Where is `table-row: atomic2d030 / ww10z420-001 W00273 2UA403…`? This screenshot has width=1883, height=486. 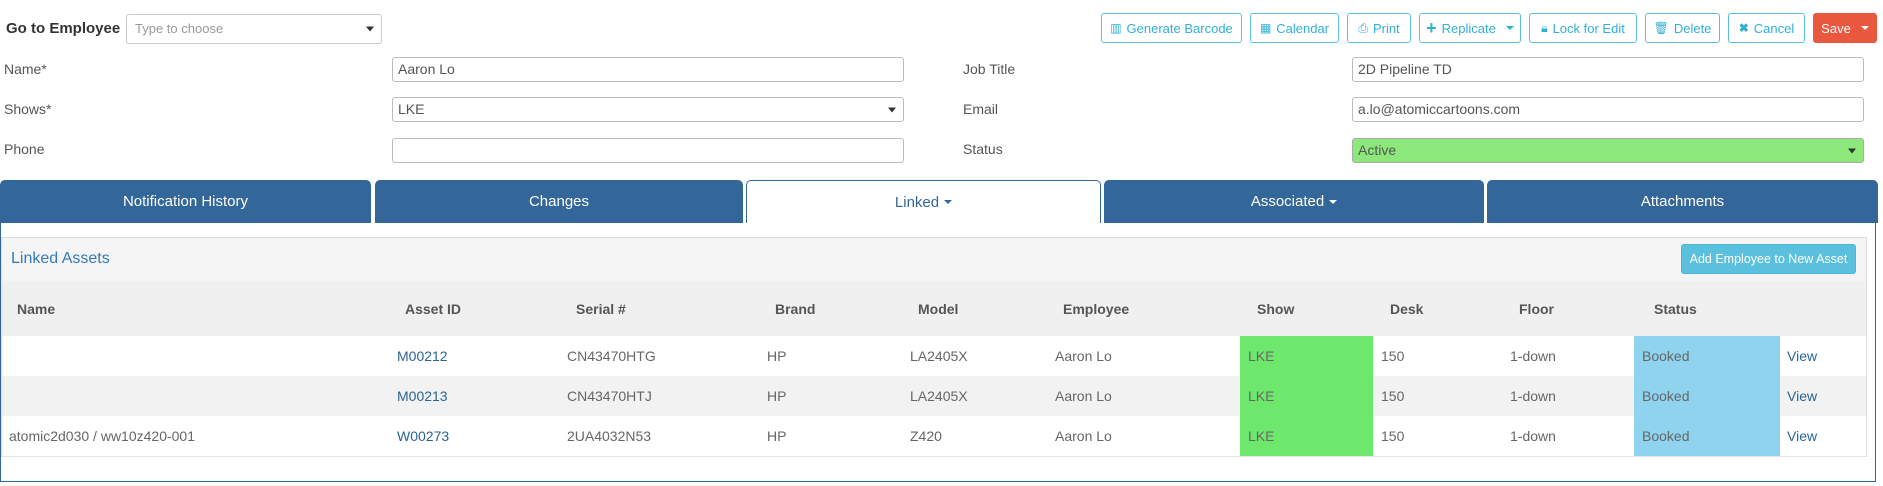 table-row: atomic2d030 / ww10z420-001 W00273 2UA403… is located at coordinates (934, 436).